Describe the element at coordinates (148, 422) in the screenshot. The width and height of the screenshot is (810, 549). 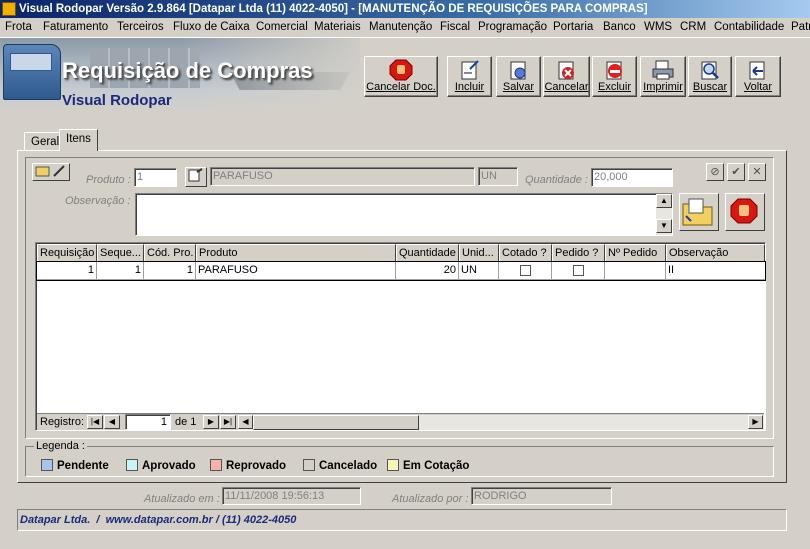
I see `record-number-input: 1` at that location.